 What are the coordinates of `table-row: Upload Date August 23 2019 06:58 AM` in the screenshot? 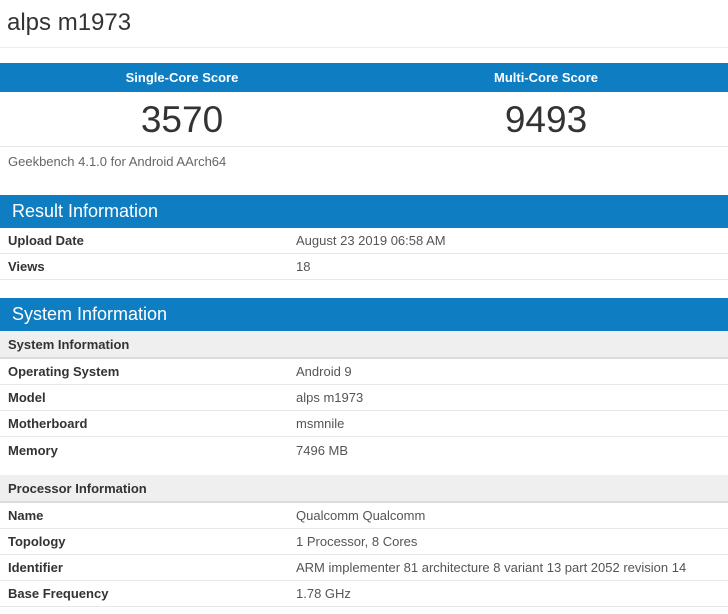 It's located at (364, 241).